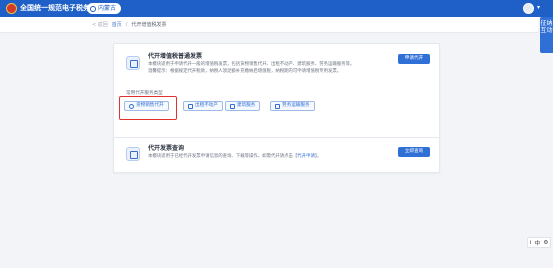  I want to click on type-transport-label: 劳务运输服务, so click(296, 105).